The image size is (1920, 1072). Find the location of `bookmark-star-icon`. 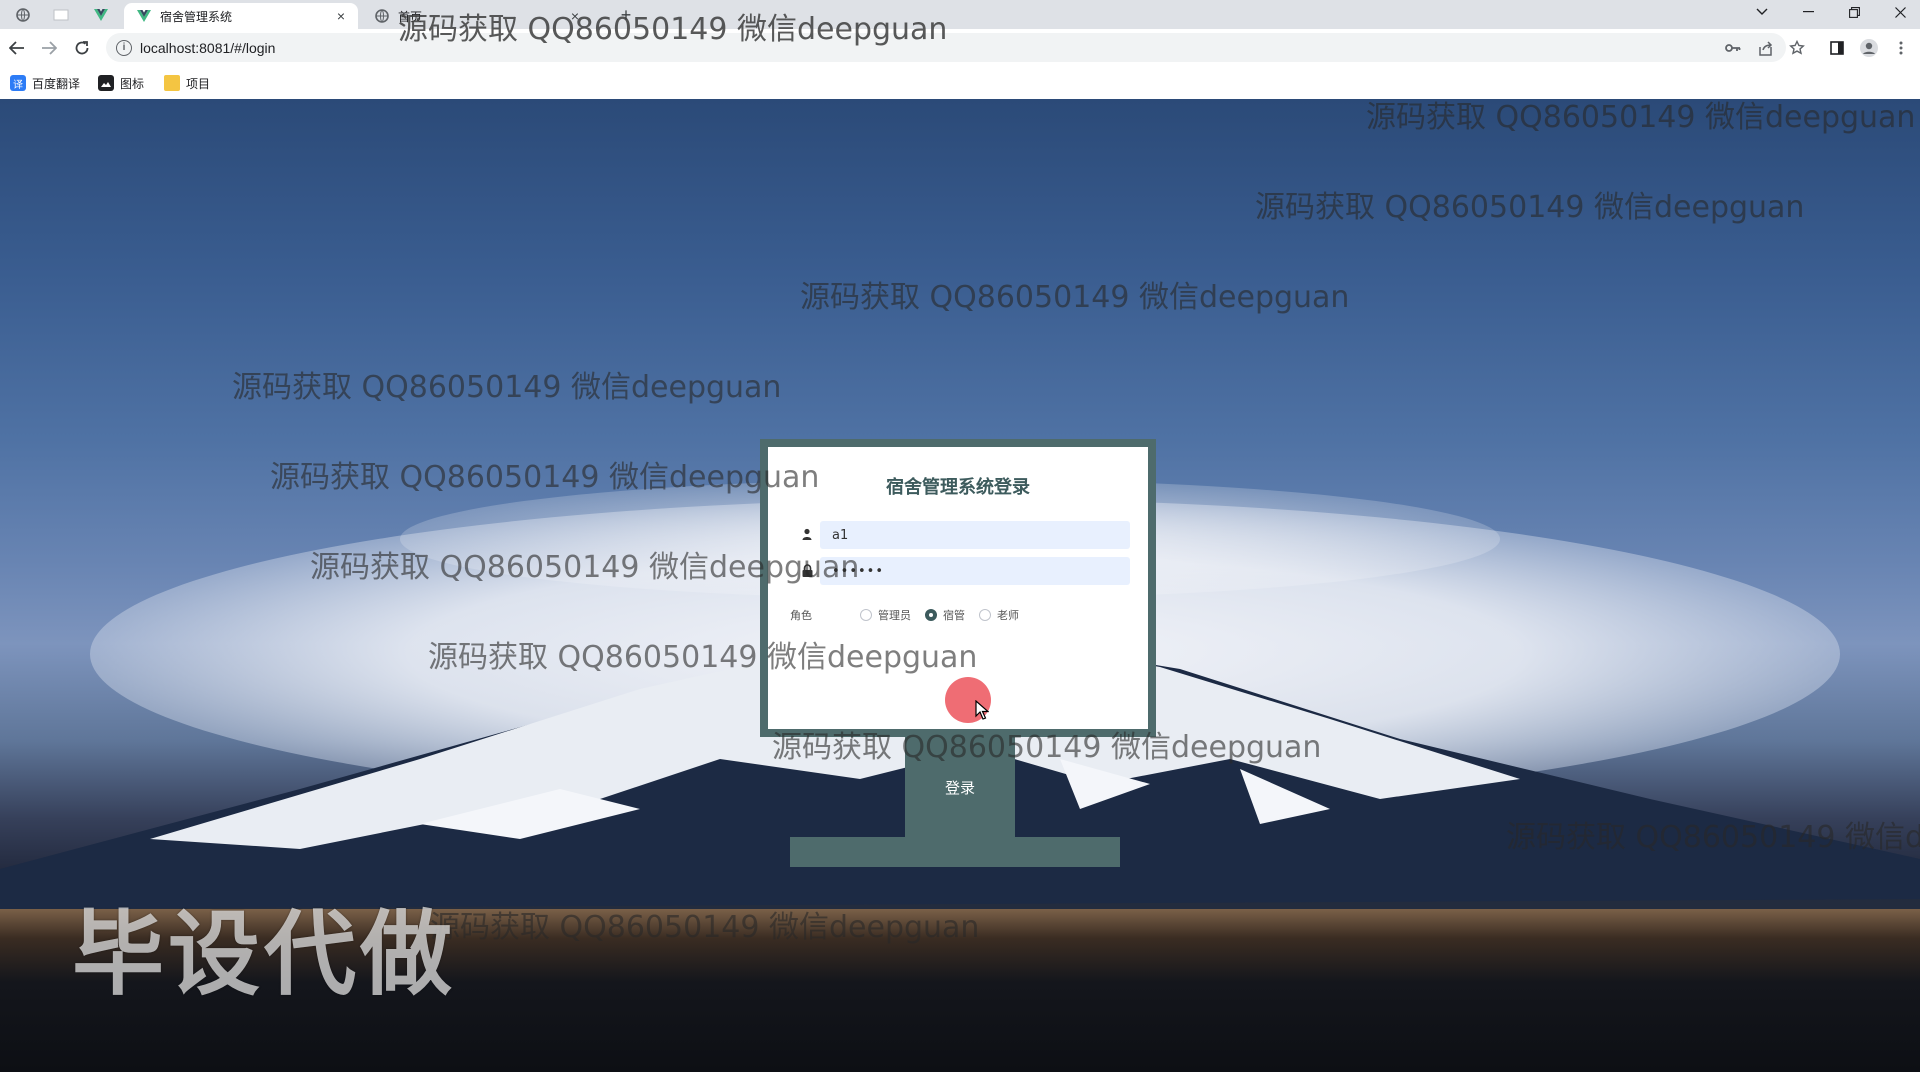

bookmark-star-icon is located at coordinates (1797, 48).